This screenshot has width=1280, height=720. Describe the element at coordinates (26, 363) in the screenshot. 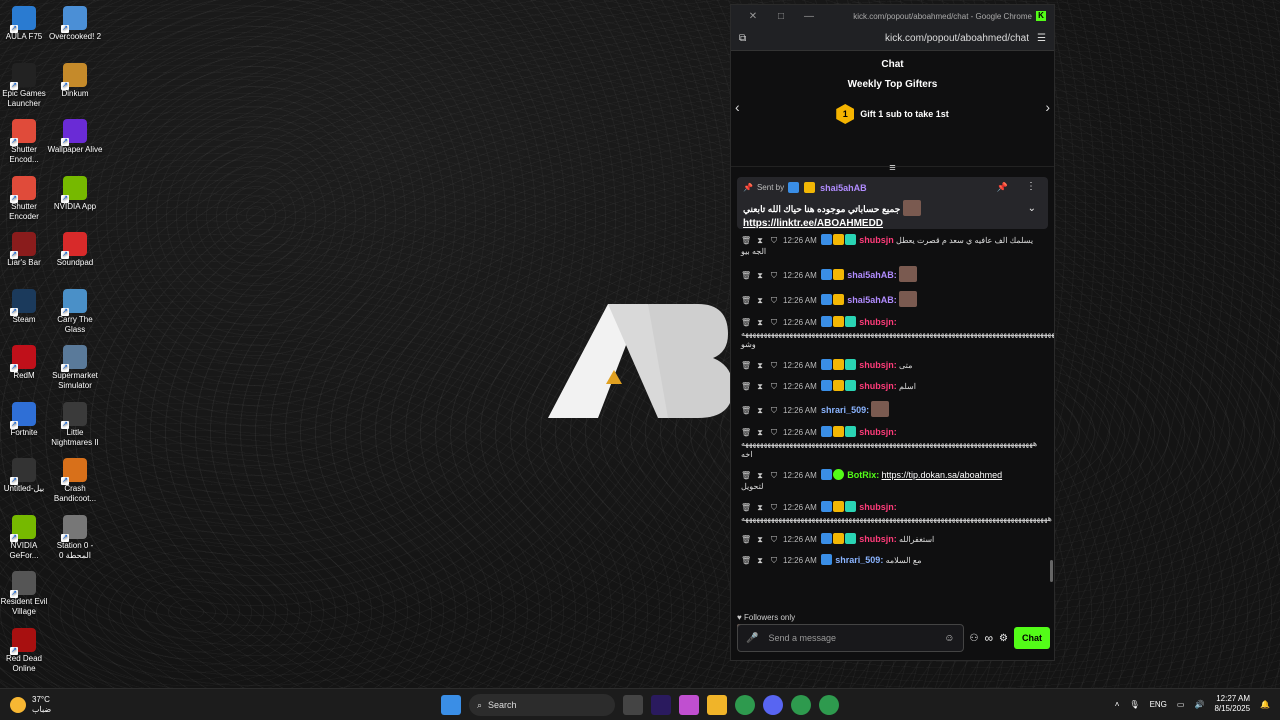

I see `desktop-icon: RedM` at that location.